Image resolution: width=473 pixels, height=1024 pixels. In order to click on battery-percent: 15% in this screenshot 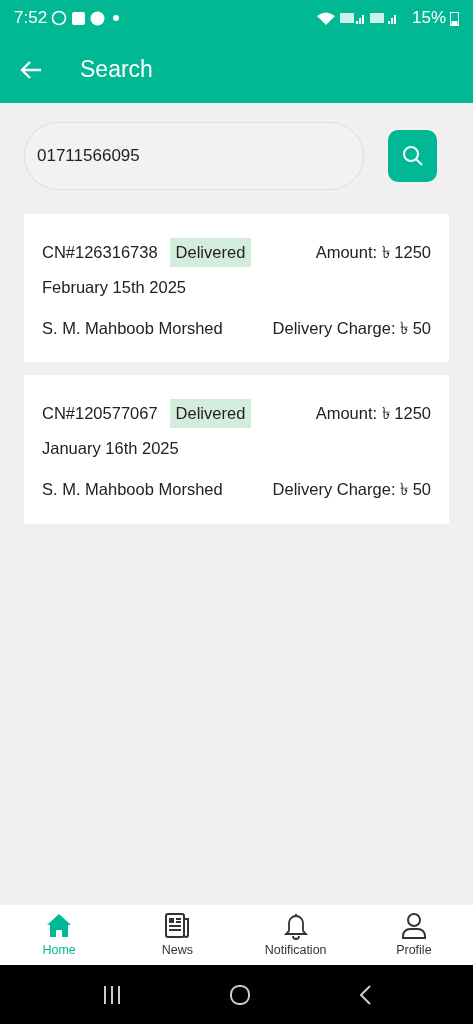, I will do `click(428, 18)`.